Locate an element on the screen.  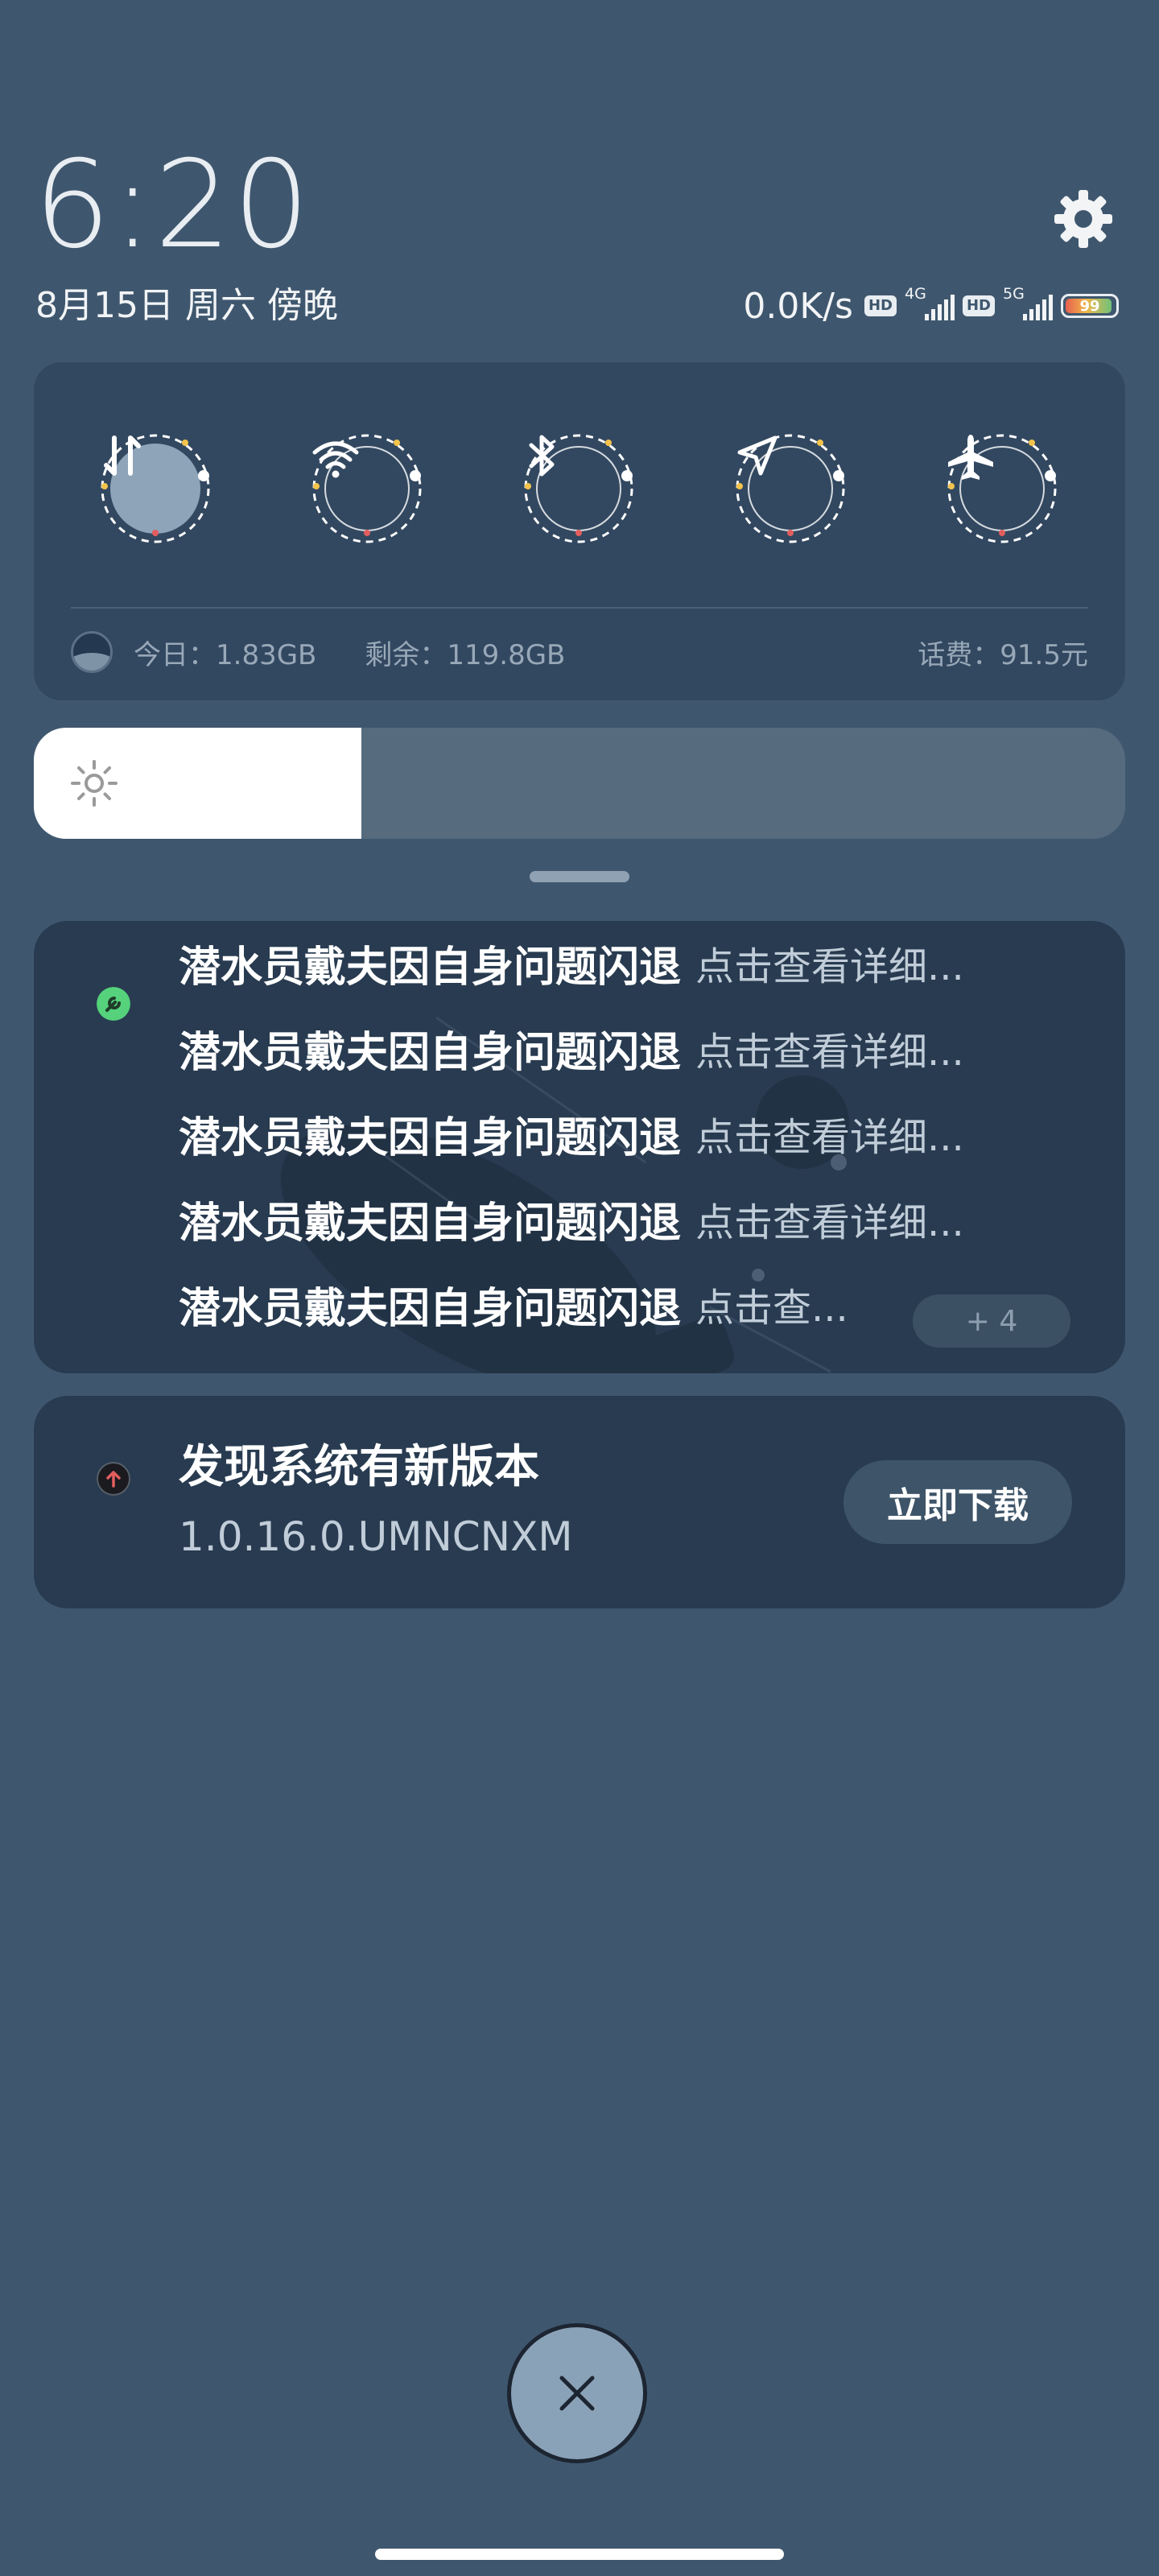
usage-today: 今日：1.83GB is located at coordinates (225, 654).